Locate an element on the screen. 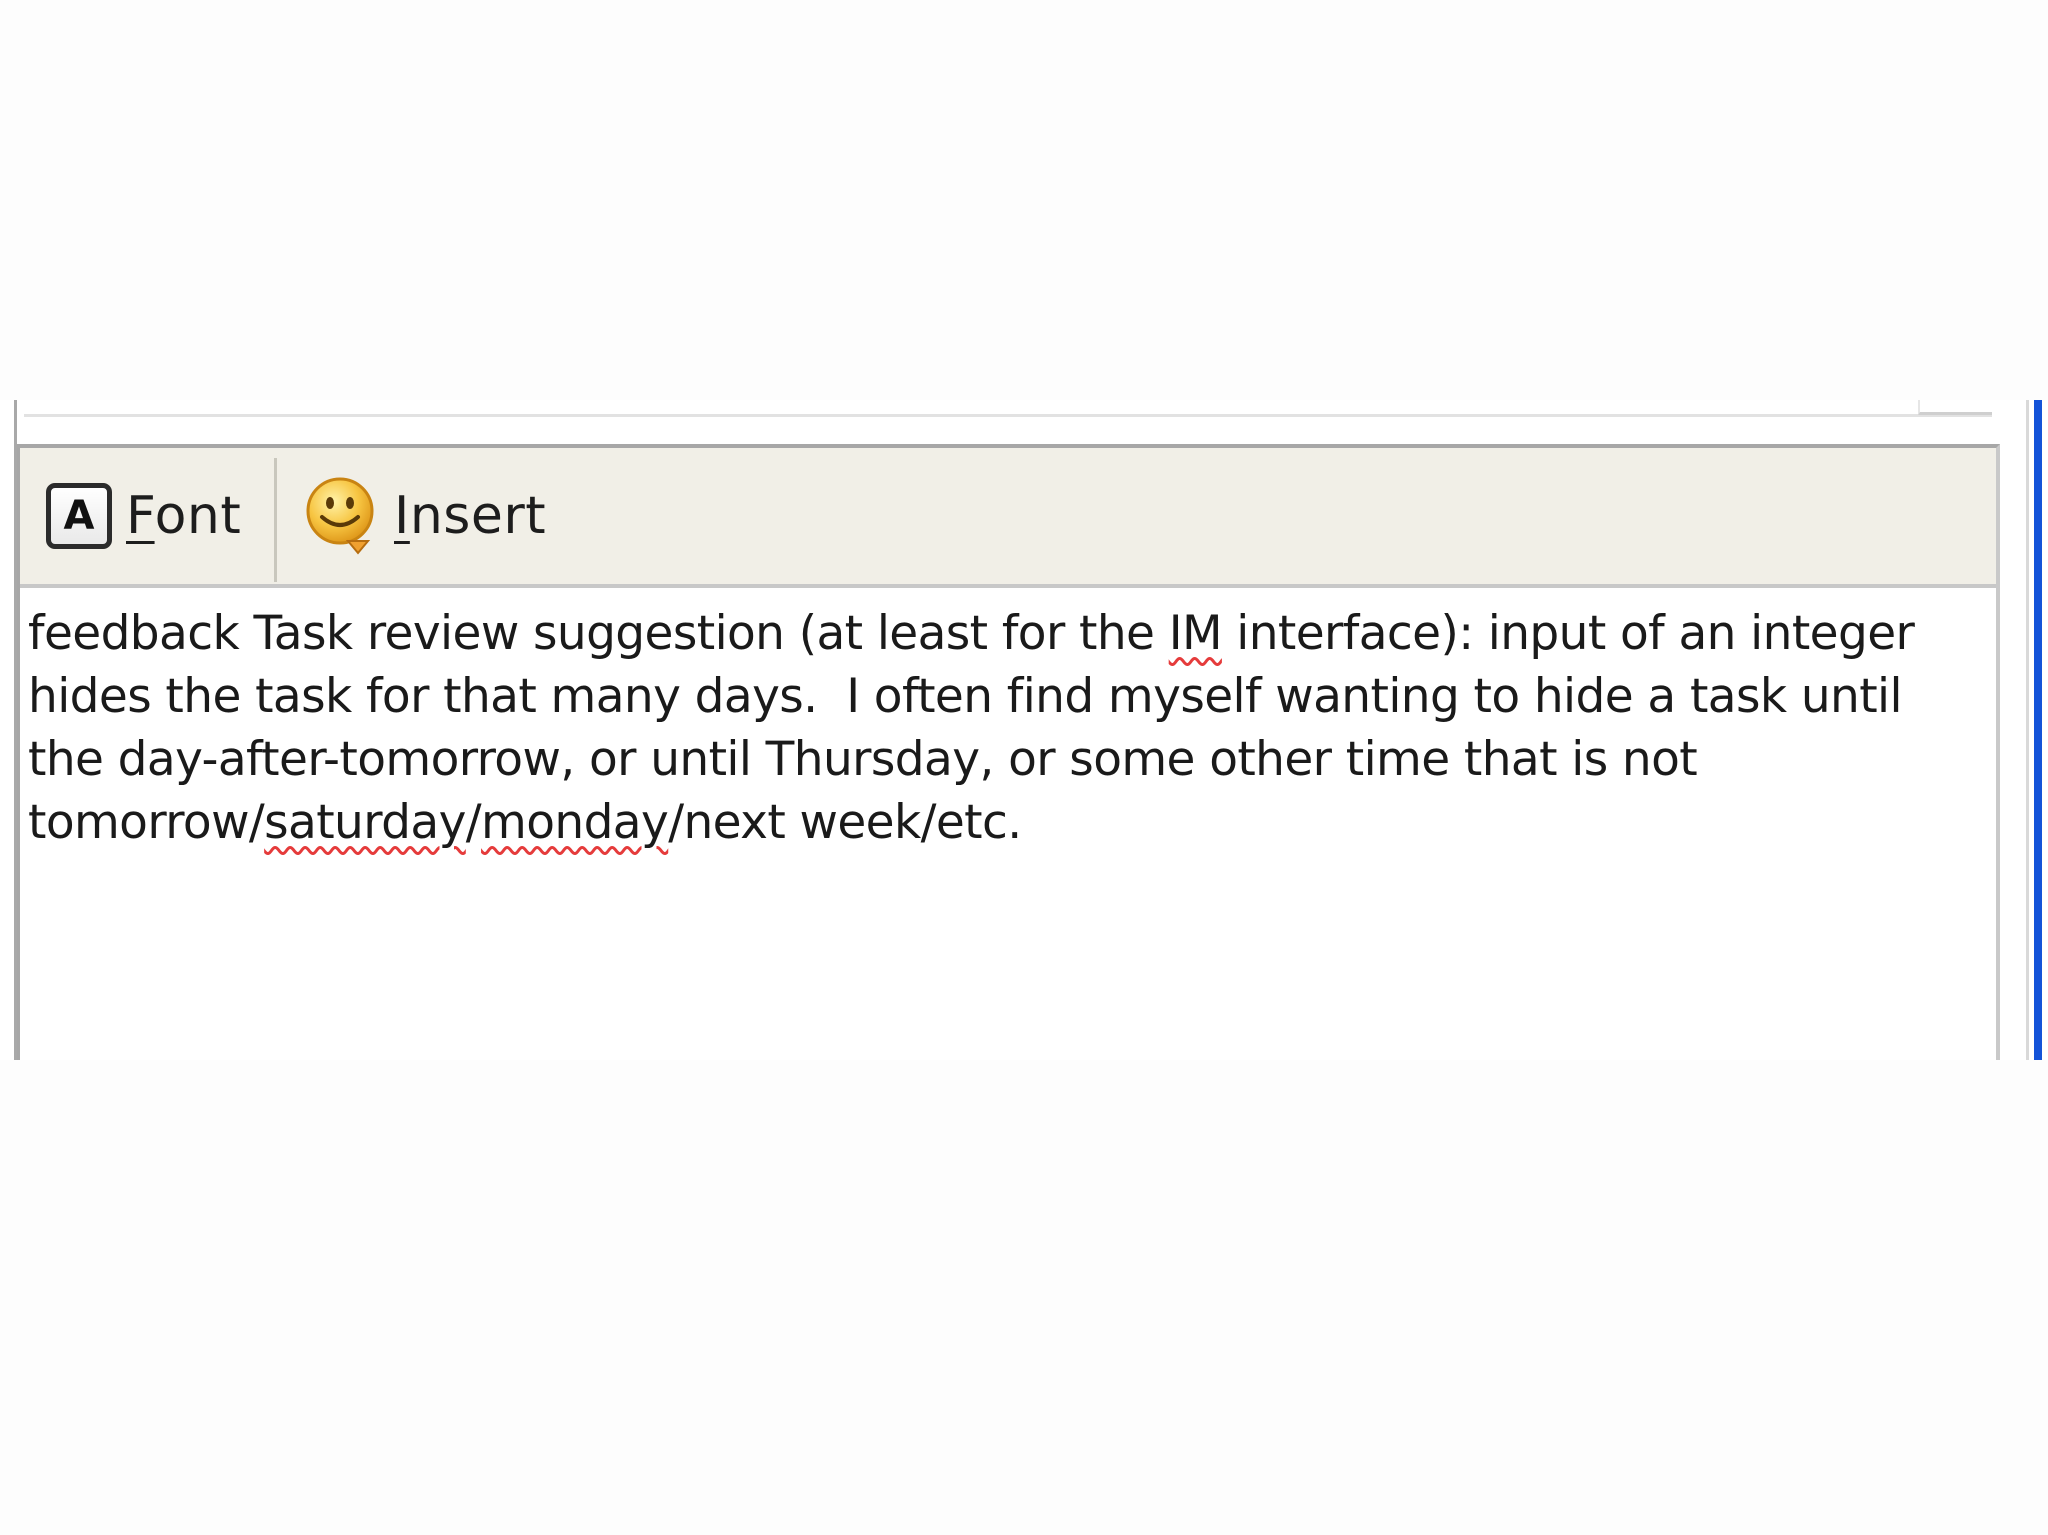 This screenshot has height=1535, width=2048. toolbar-divider is located at coordinates (275, 520).